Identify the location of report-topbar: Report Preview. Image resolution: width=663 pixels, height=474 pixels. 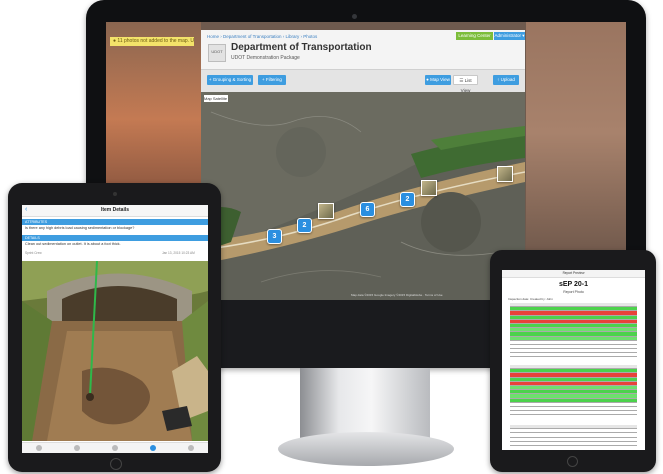
(573, 274).